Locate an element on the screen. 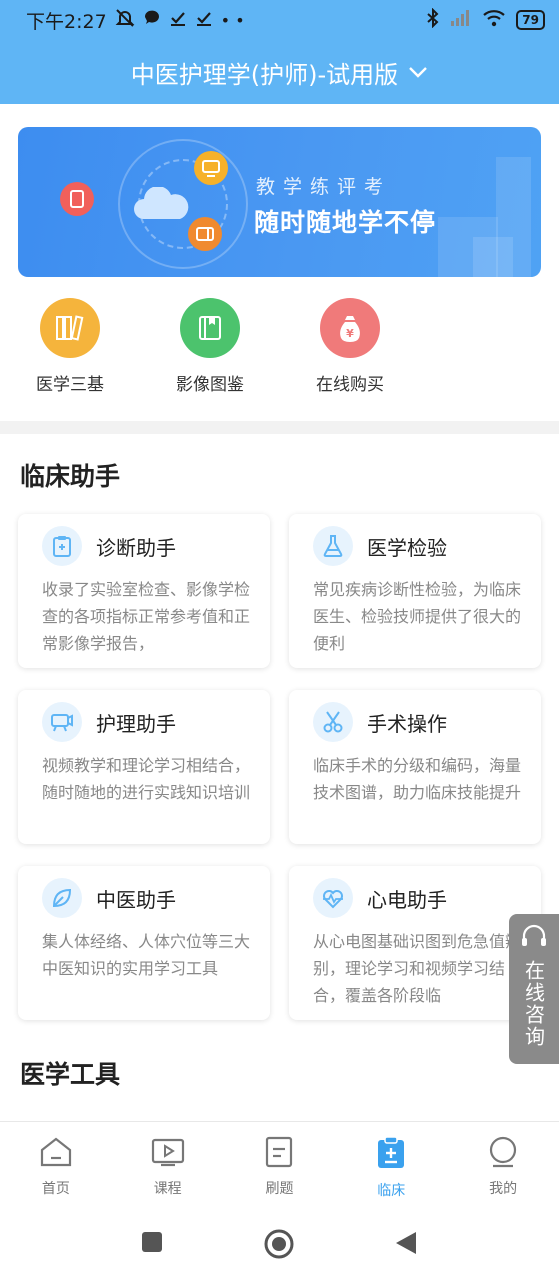 The width and height of the screenshot is (559, 1280). bottom-nav: 首页 课程 刷题 临床 我的 is located at coordinates (279, 1162).